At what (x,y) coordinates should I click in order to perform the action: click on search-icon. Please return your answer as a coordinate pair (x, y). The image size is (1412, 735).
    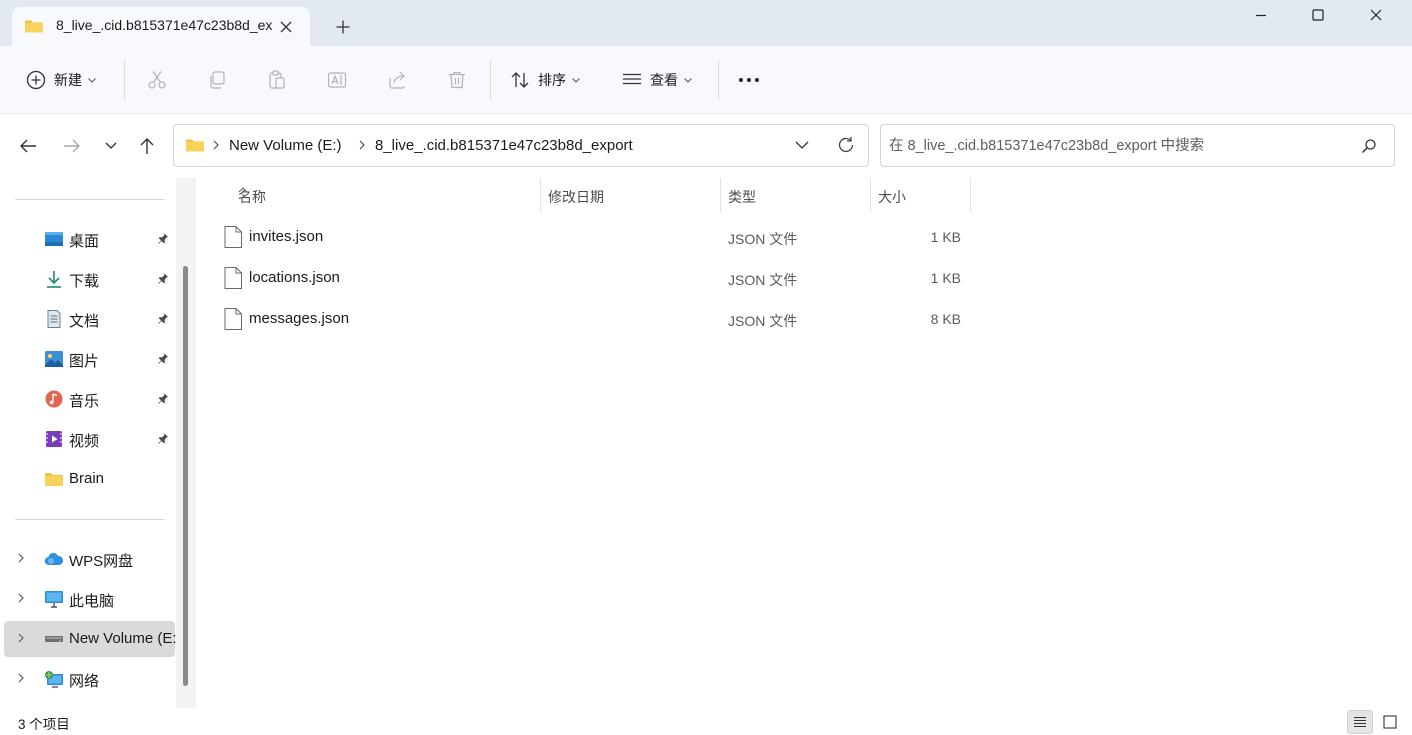
    Looking at the image, I should click on (1369, 146).